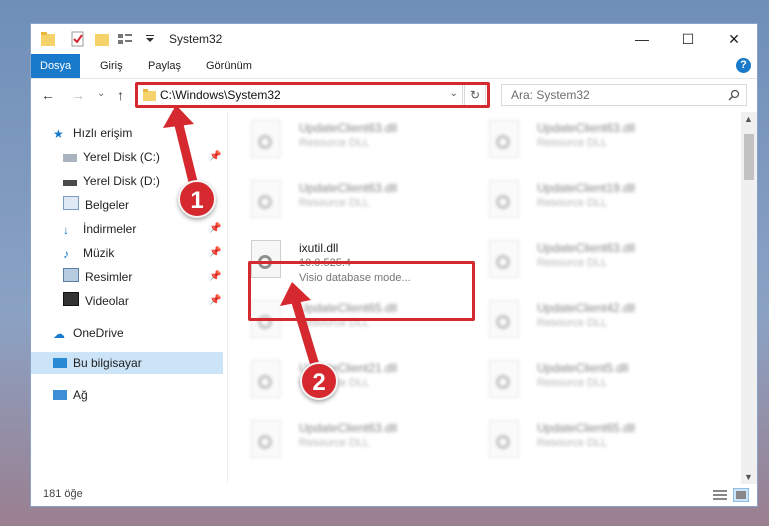  What do you see at coordinates (197, 199) in the screenshot?
I see `step-1-badge: 1` at bounding box center [197, 199].